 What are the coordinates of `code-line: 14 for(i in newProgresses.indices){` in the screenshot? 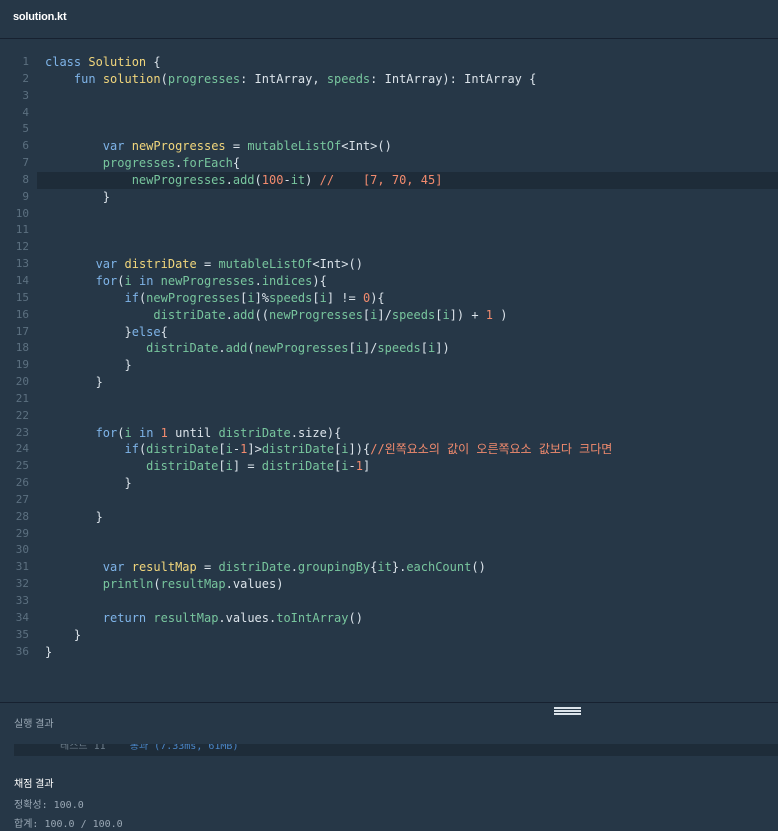 It's located at (389, 281).